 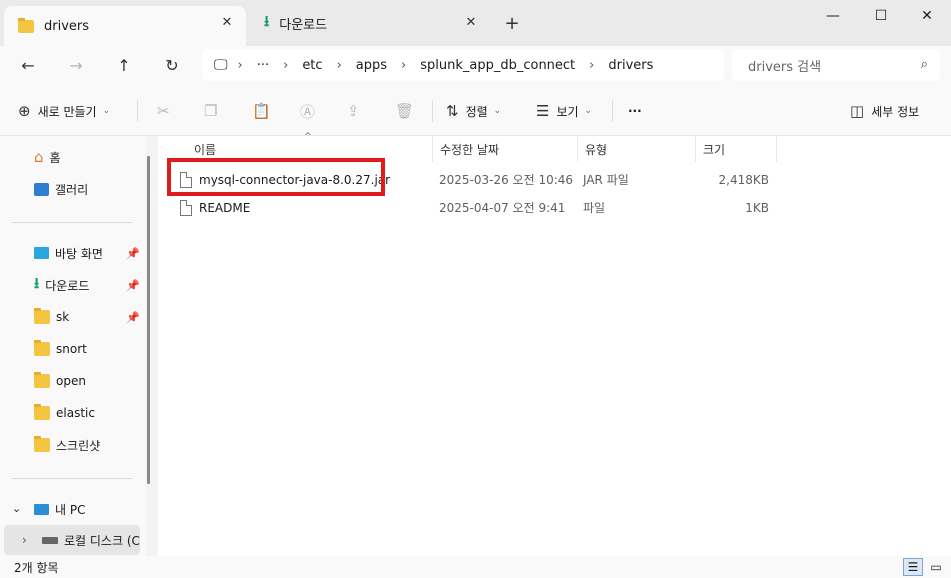 What do you see at coordinates (41, 509) in the screenshot?
I see `computer-icon` at bounding box center [41, 509].